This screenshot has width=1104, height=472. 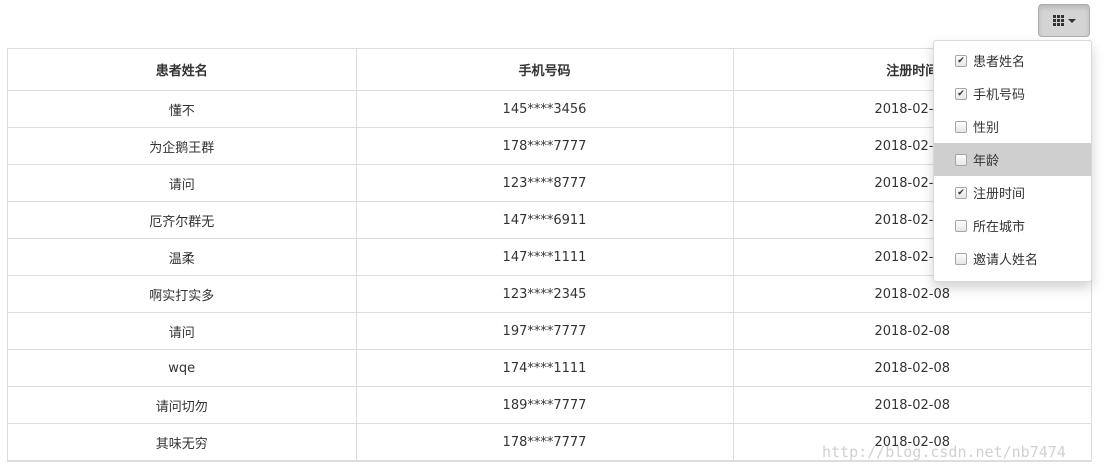 I want to click on column-menu-item: ✔ 手机号码, so click(x=1012, y=93).